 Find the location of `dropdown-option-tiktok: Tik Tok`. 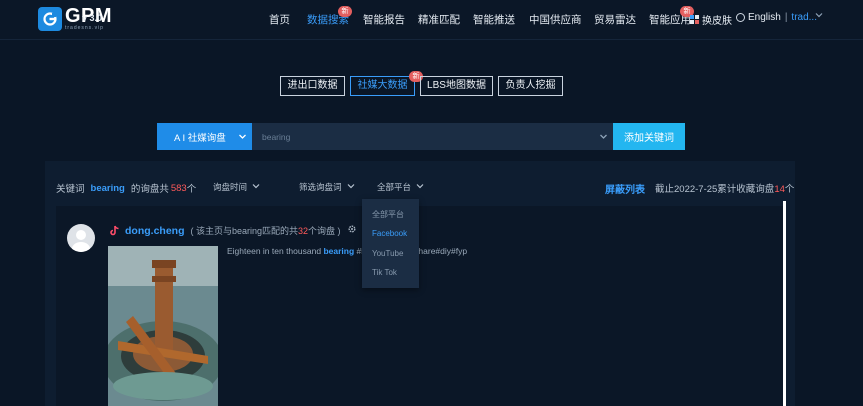

dropdown-option-tiktok: Tik Tok is located at coordinates (384, 272).